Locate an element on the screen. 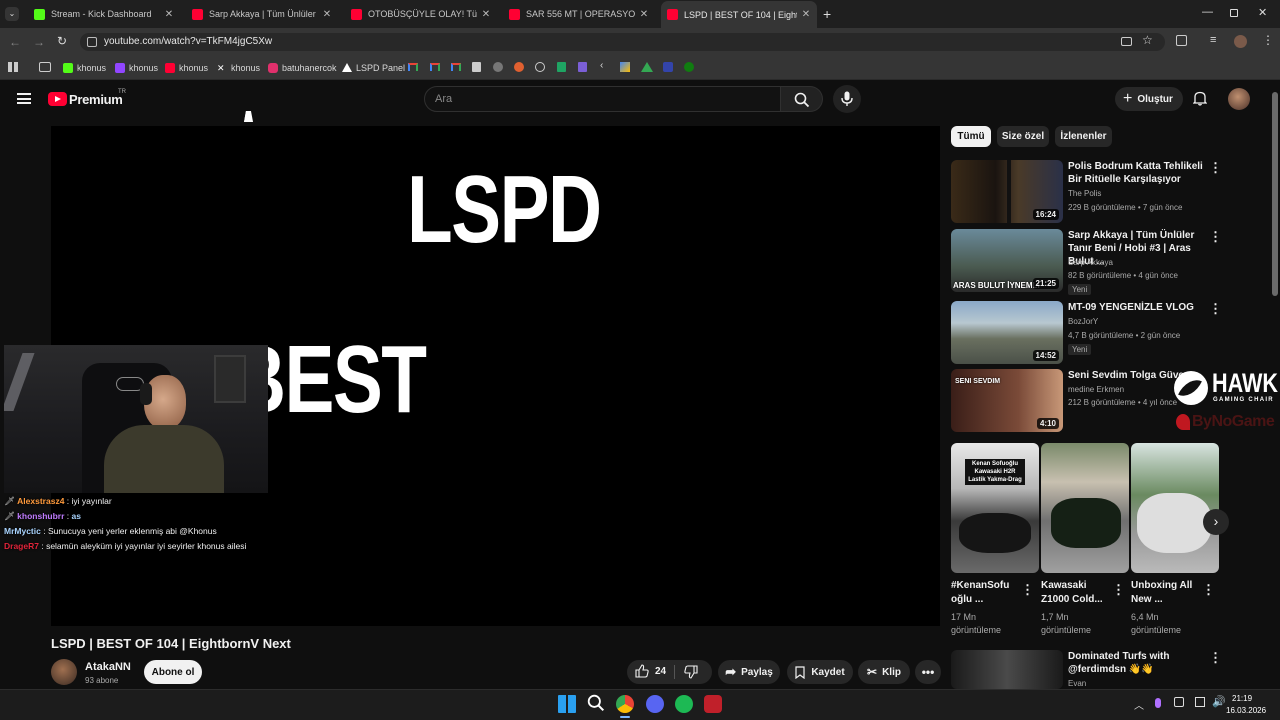  tab-search-icon: ⌄ is located at coordinates (12, 14).